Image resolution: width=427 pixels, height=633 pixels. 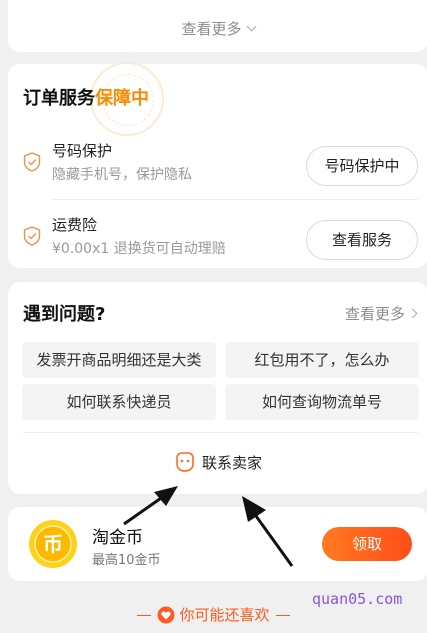 I want to click on order-service-title: 订单服务保障中, so click(x=86, y=97).